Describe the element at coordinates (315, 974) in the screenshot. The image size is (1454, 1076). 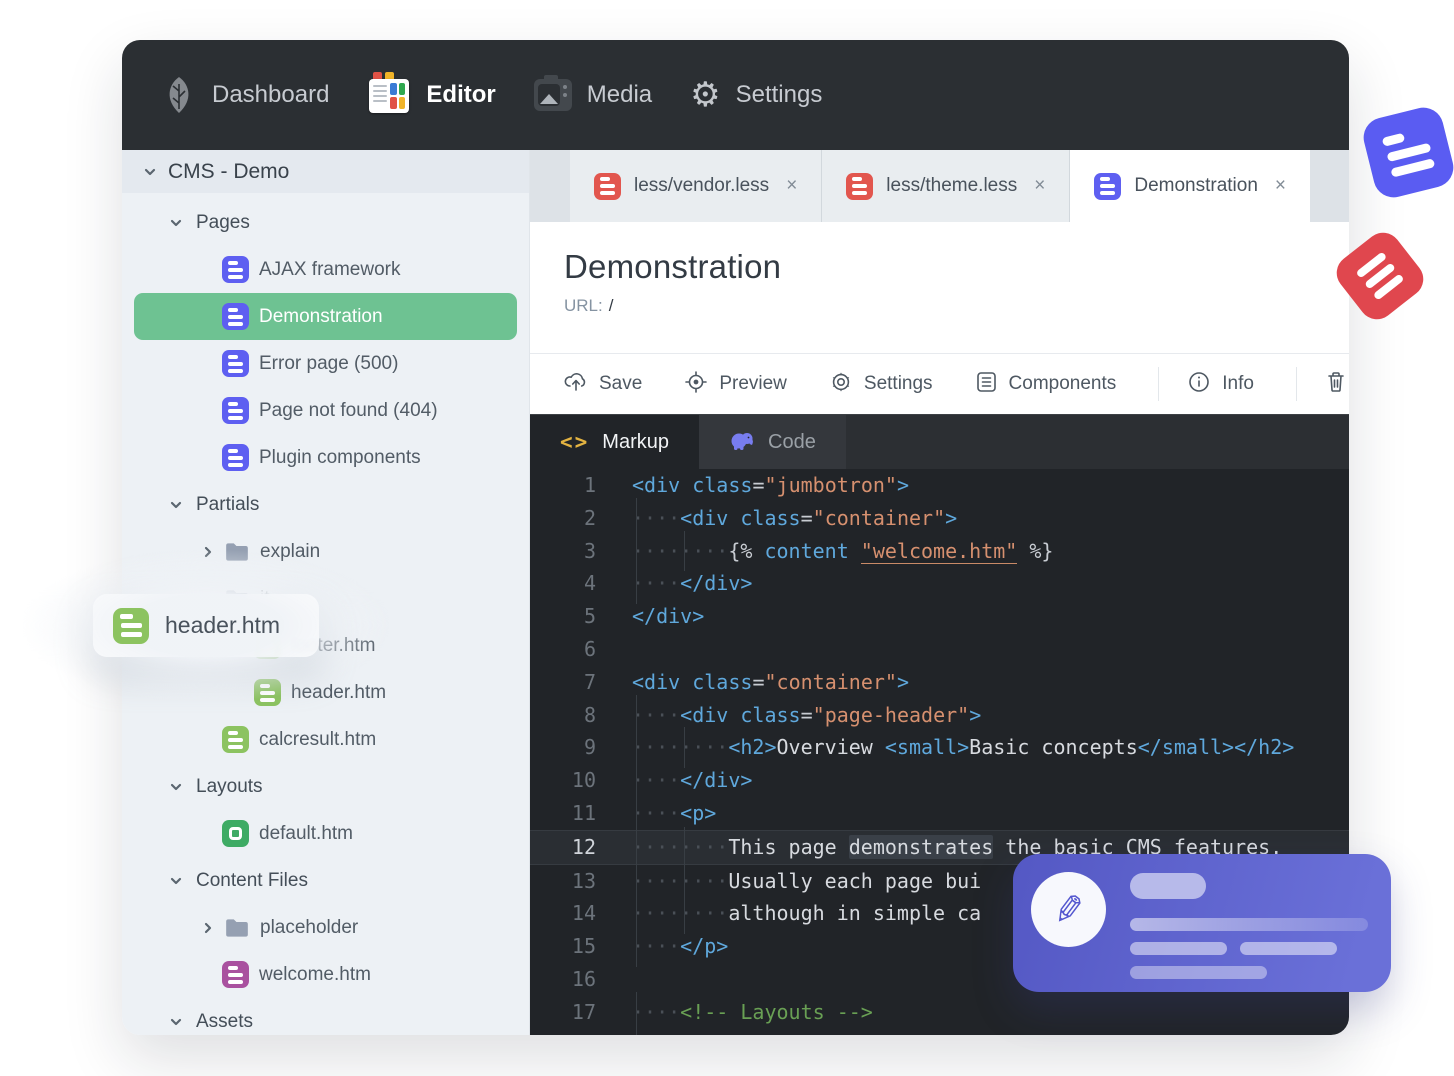
I see `tree-item-label: welcome.htm` at that location.